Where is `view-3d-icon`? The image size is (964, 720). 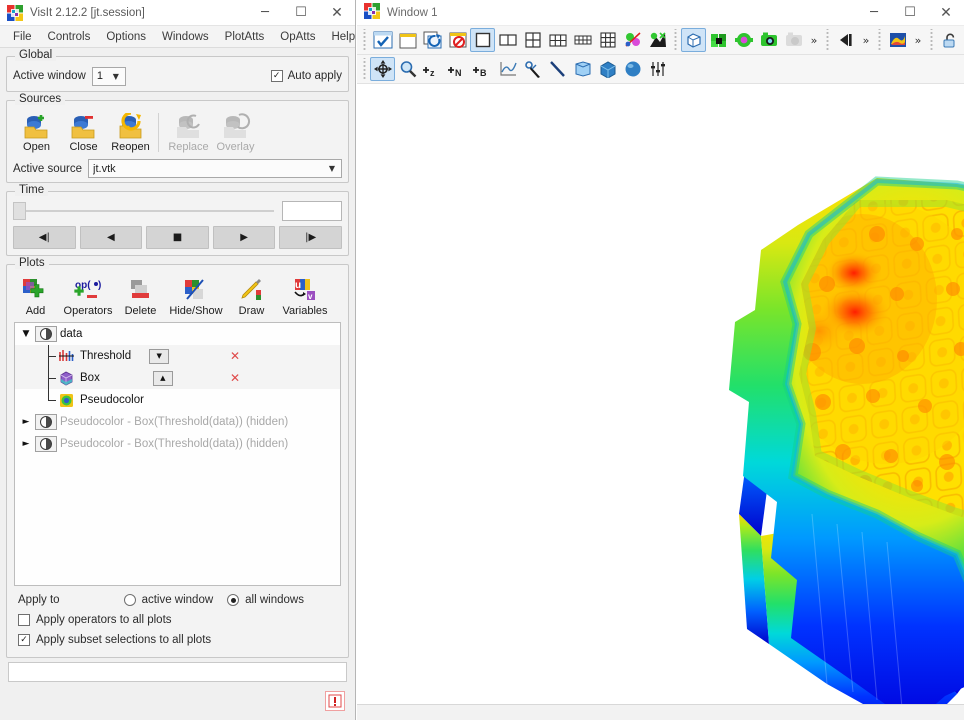
view-3d-icon is located at coordinates (693, 40).